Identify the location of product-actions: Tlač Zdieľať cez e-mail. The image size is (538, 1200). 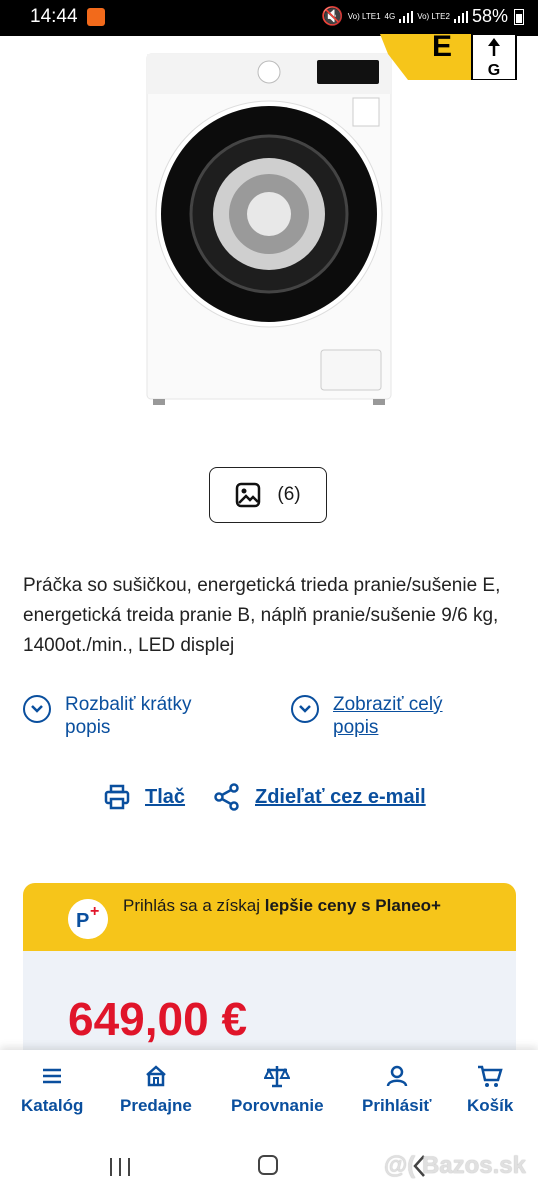
(269, 800).